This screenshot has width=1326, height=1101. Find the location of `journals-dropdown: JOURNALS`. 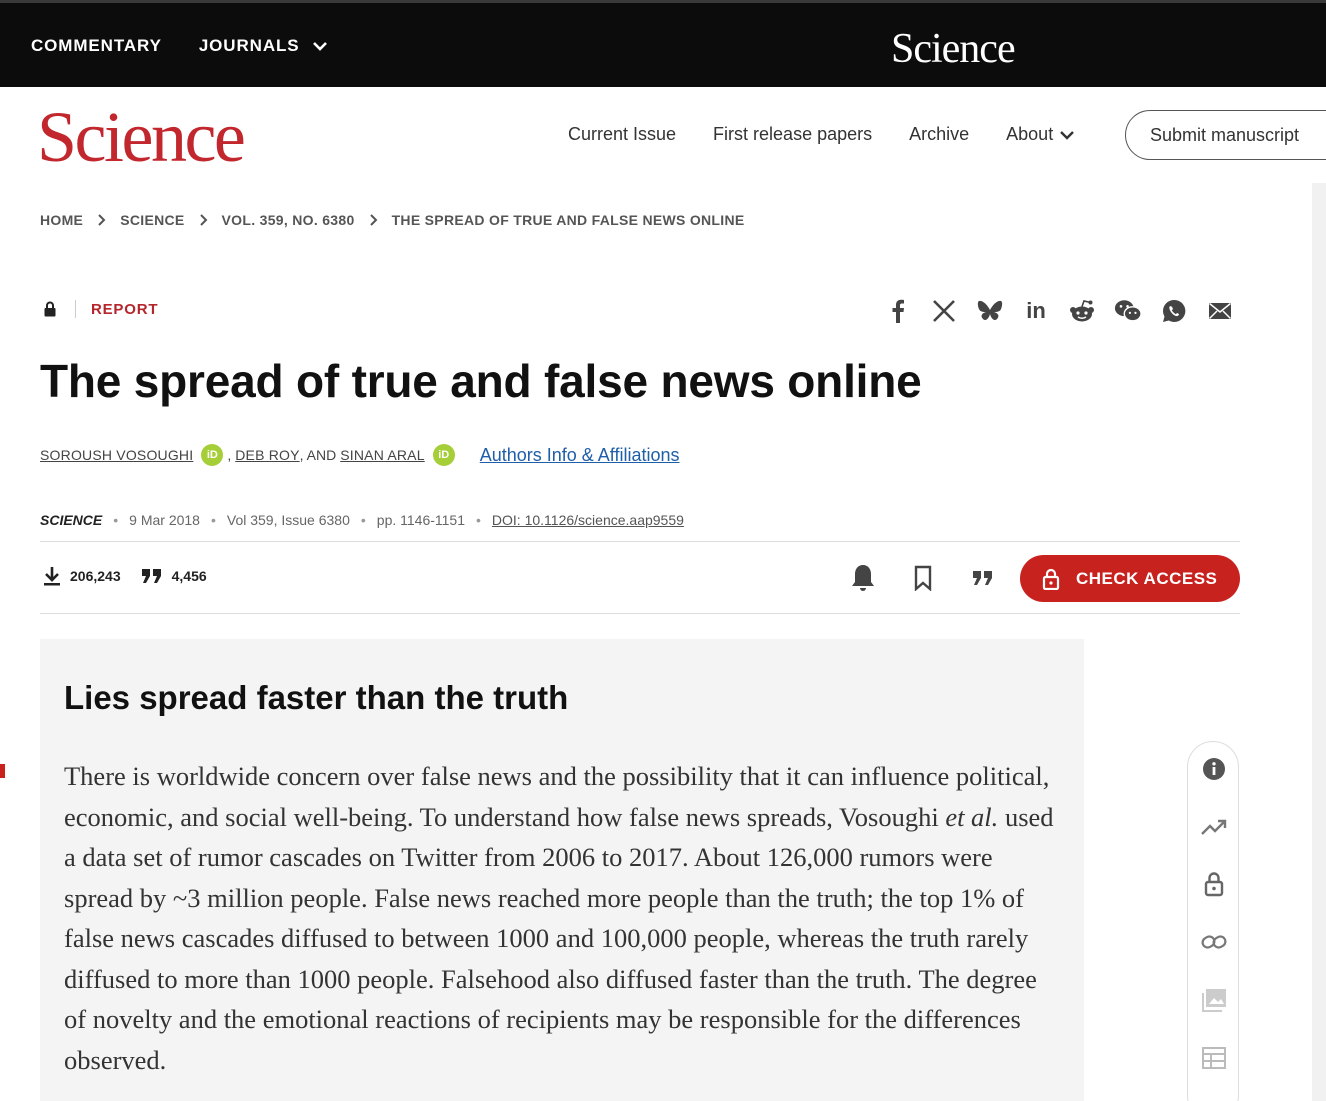

journals-dropdown: JOURNALS is located at coordinates (263, 46).